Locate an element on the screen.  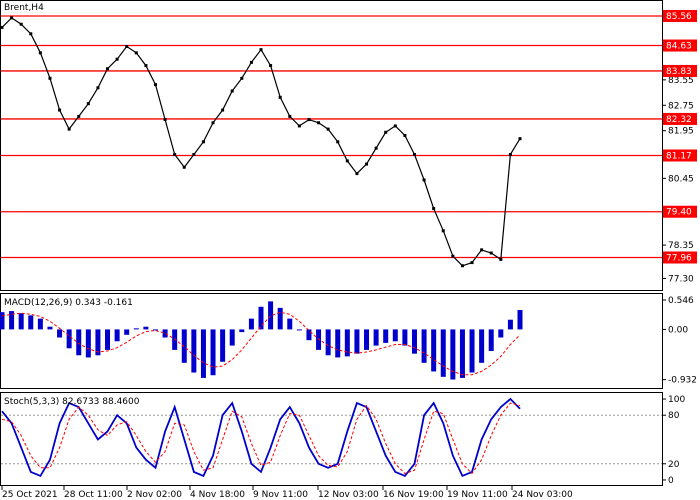
time-tick-label-1: 28 Oct 11:00 is located at coordinates (93, 495).